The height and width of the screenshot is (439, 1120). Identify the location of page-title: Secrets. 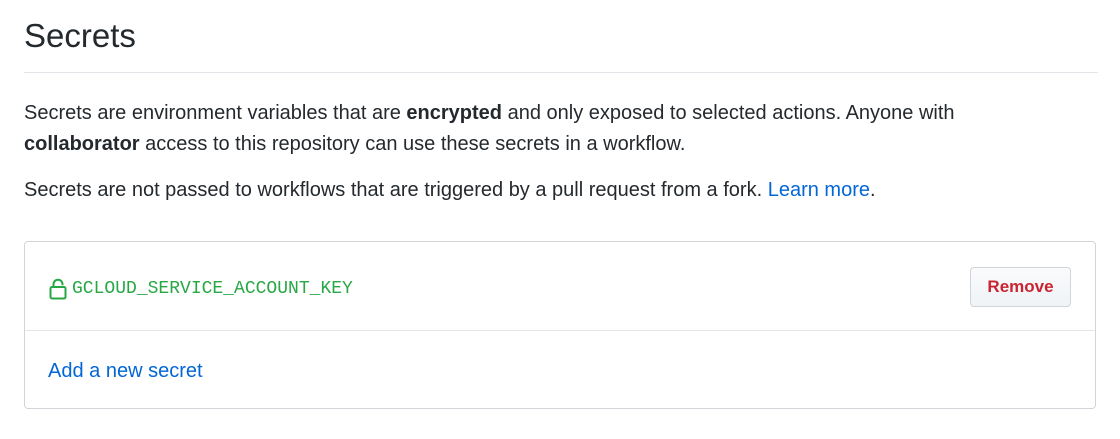
(80, 35).